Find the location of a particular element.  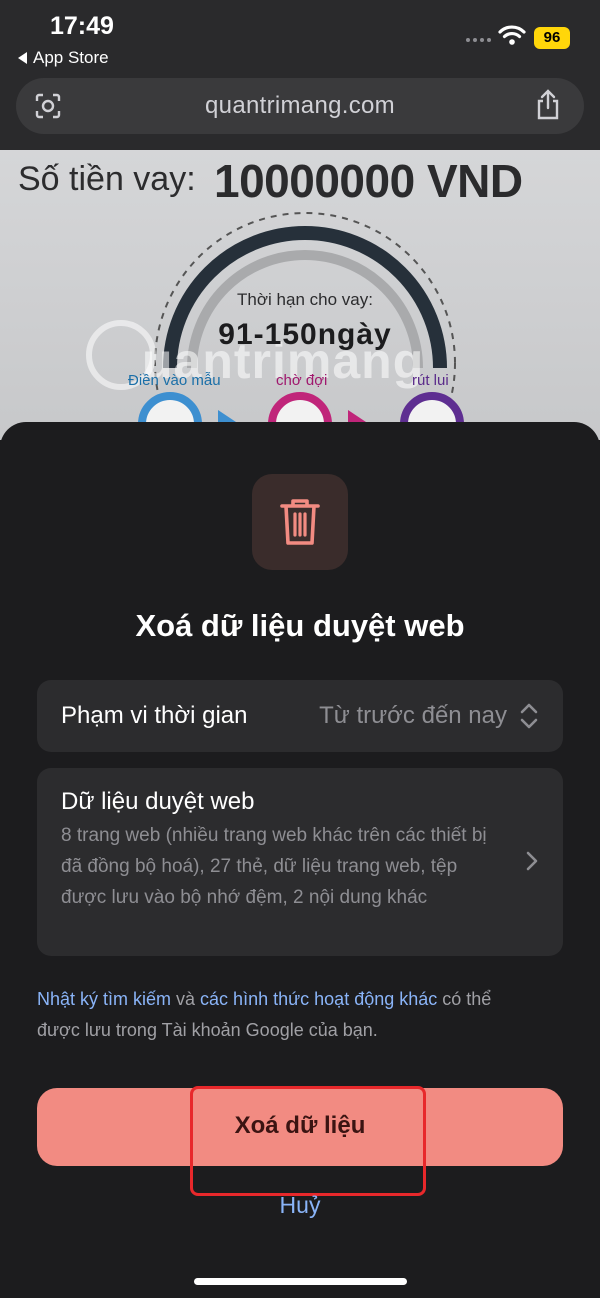

trash-icon is located at coordinates (300, 522).